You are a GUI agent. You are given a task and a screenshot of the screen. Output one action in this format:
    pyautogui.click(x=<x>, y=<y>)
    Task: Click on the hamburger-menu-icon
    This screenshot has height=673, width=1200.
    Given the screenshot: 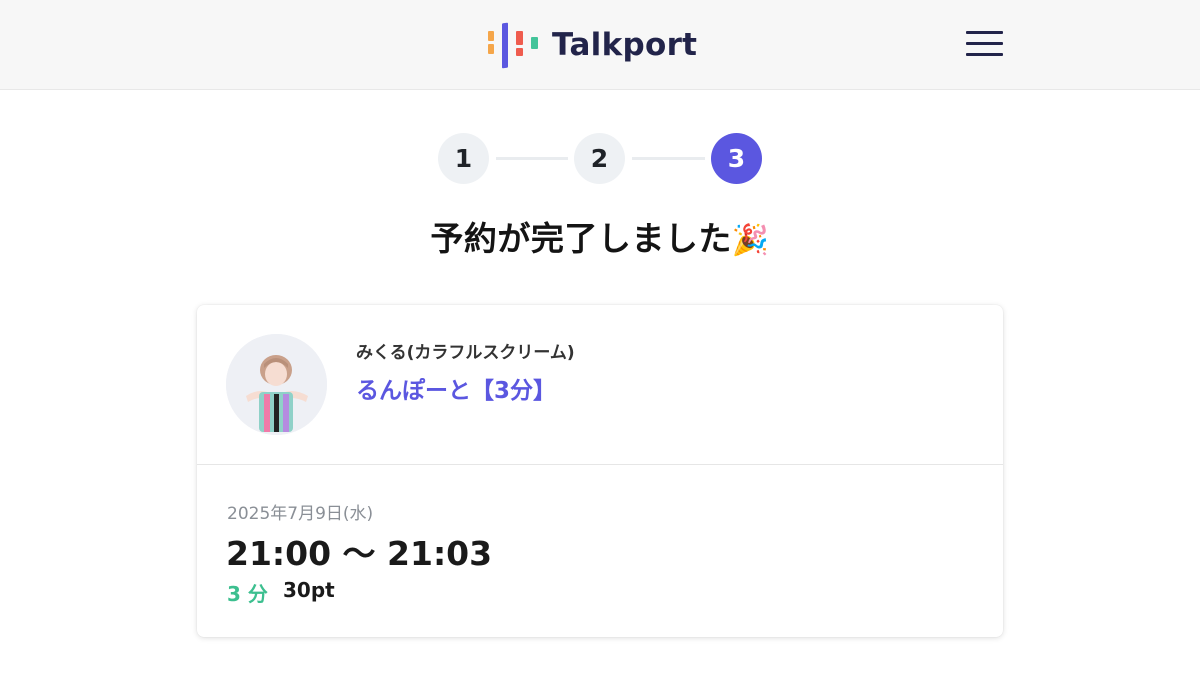 What is the action you would take?
    pyautogui.click(x=985, y=45)
    